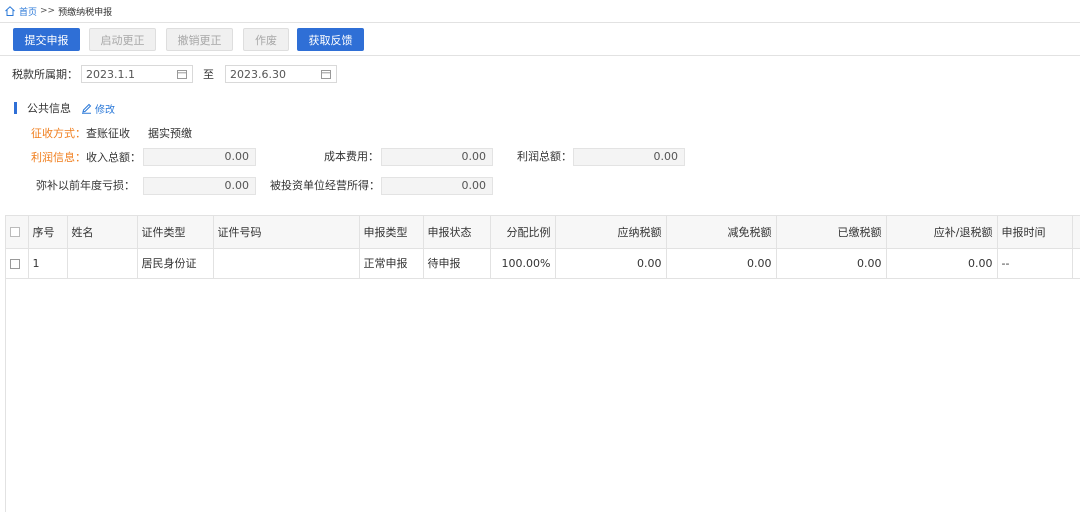 The image size is (1080, 512). I want to click on column-header: 申报类型, so click(391, 232).